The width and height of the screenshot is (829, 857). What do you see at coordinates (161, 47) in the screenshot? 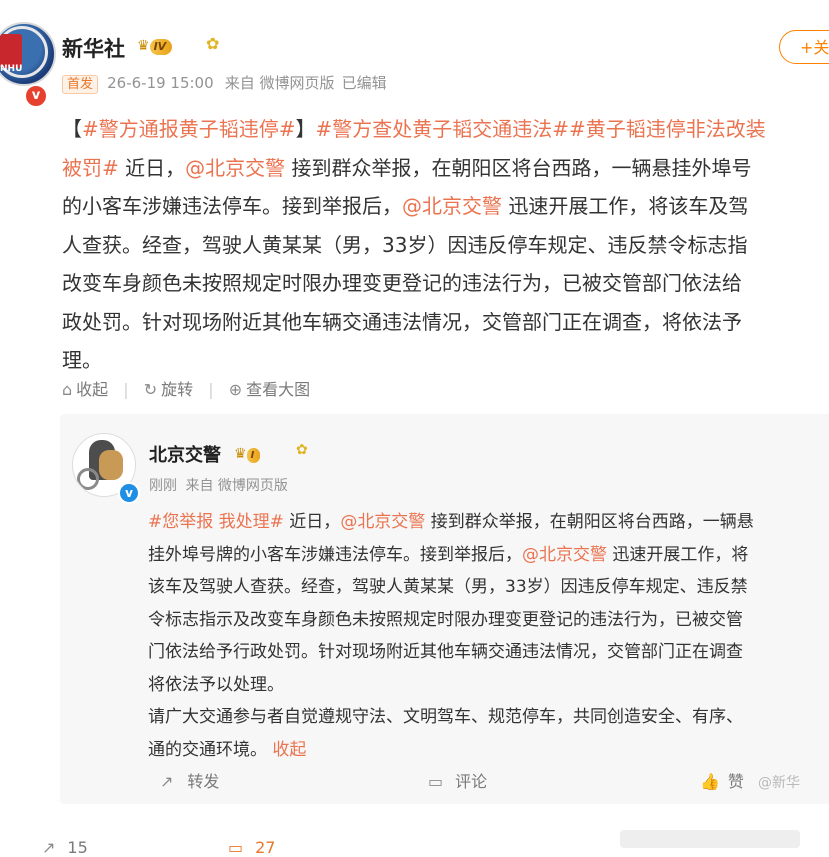
I see `level-label: IV` at bounding box center [161, 47].